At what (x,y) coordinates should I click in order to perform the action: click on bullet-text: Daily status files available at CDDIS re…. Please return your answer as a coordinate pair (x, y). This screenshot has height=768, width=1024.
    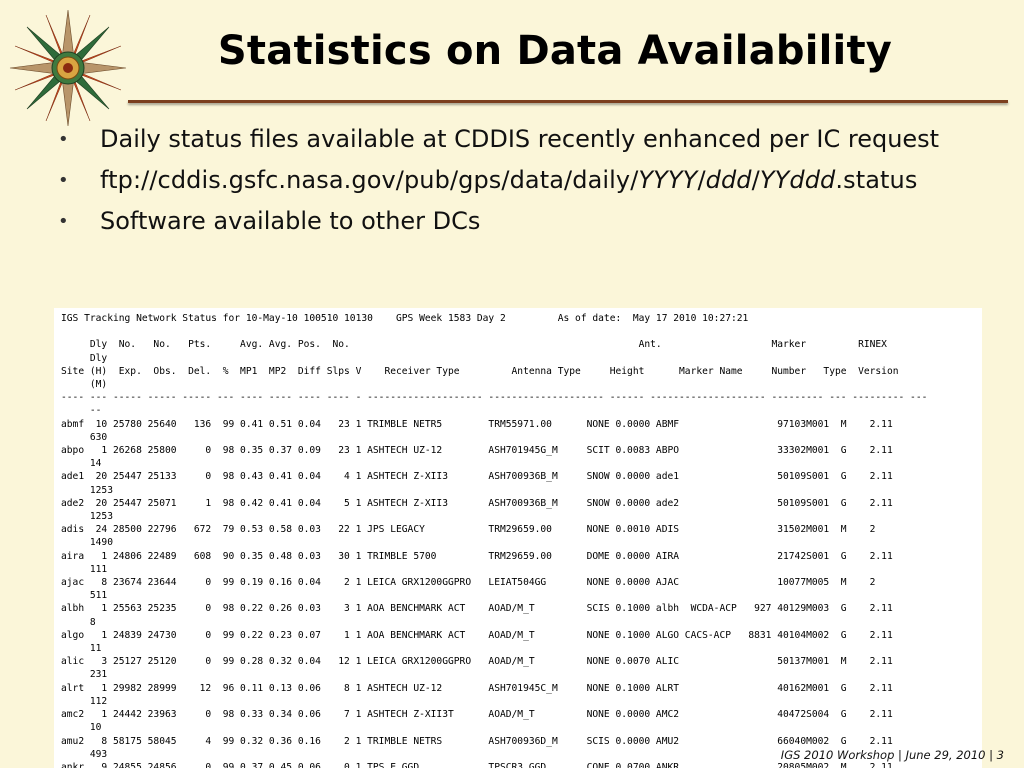
    Looking at the image, I should click on (520, 139).